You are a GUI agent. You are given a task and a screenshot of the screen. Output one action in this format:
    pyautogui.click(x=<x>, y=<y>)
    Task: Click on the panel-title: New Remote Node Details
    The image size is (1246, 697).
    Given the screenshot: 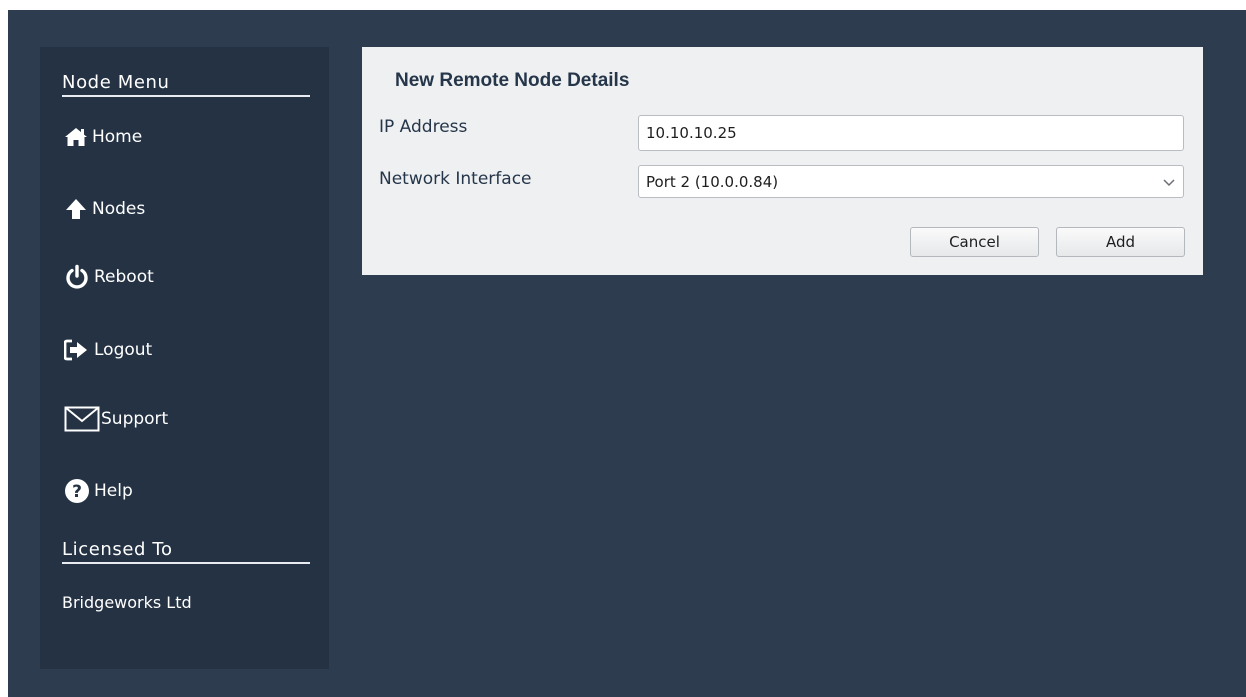 What is the action you would take?
    pyautogui.click(x=512, y=80)
    